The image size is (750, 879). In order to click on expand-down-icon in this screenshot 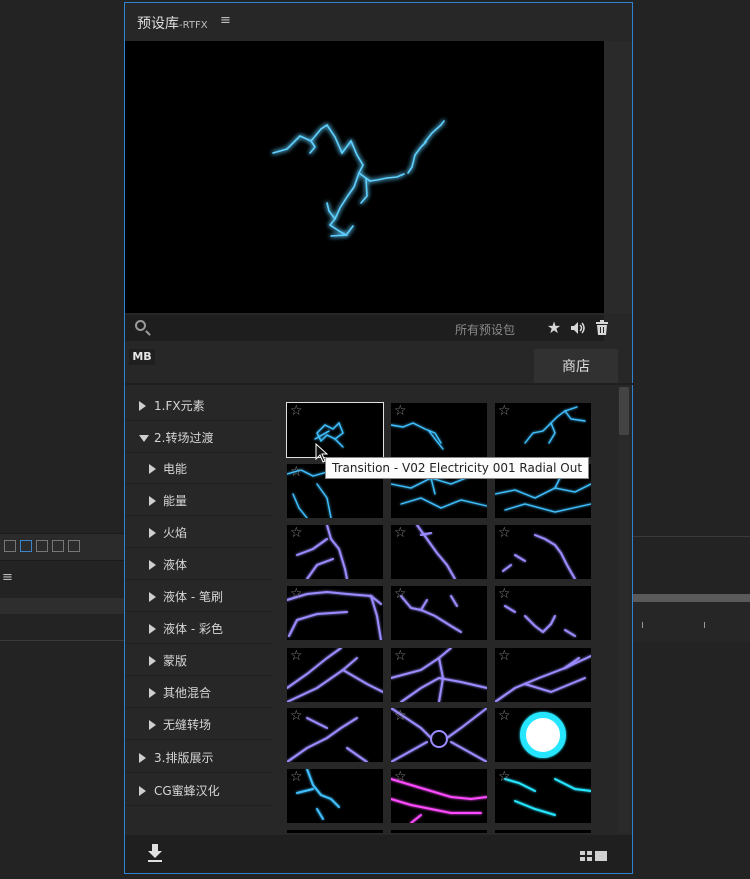, I will do `click(144, 438)`.